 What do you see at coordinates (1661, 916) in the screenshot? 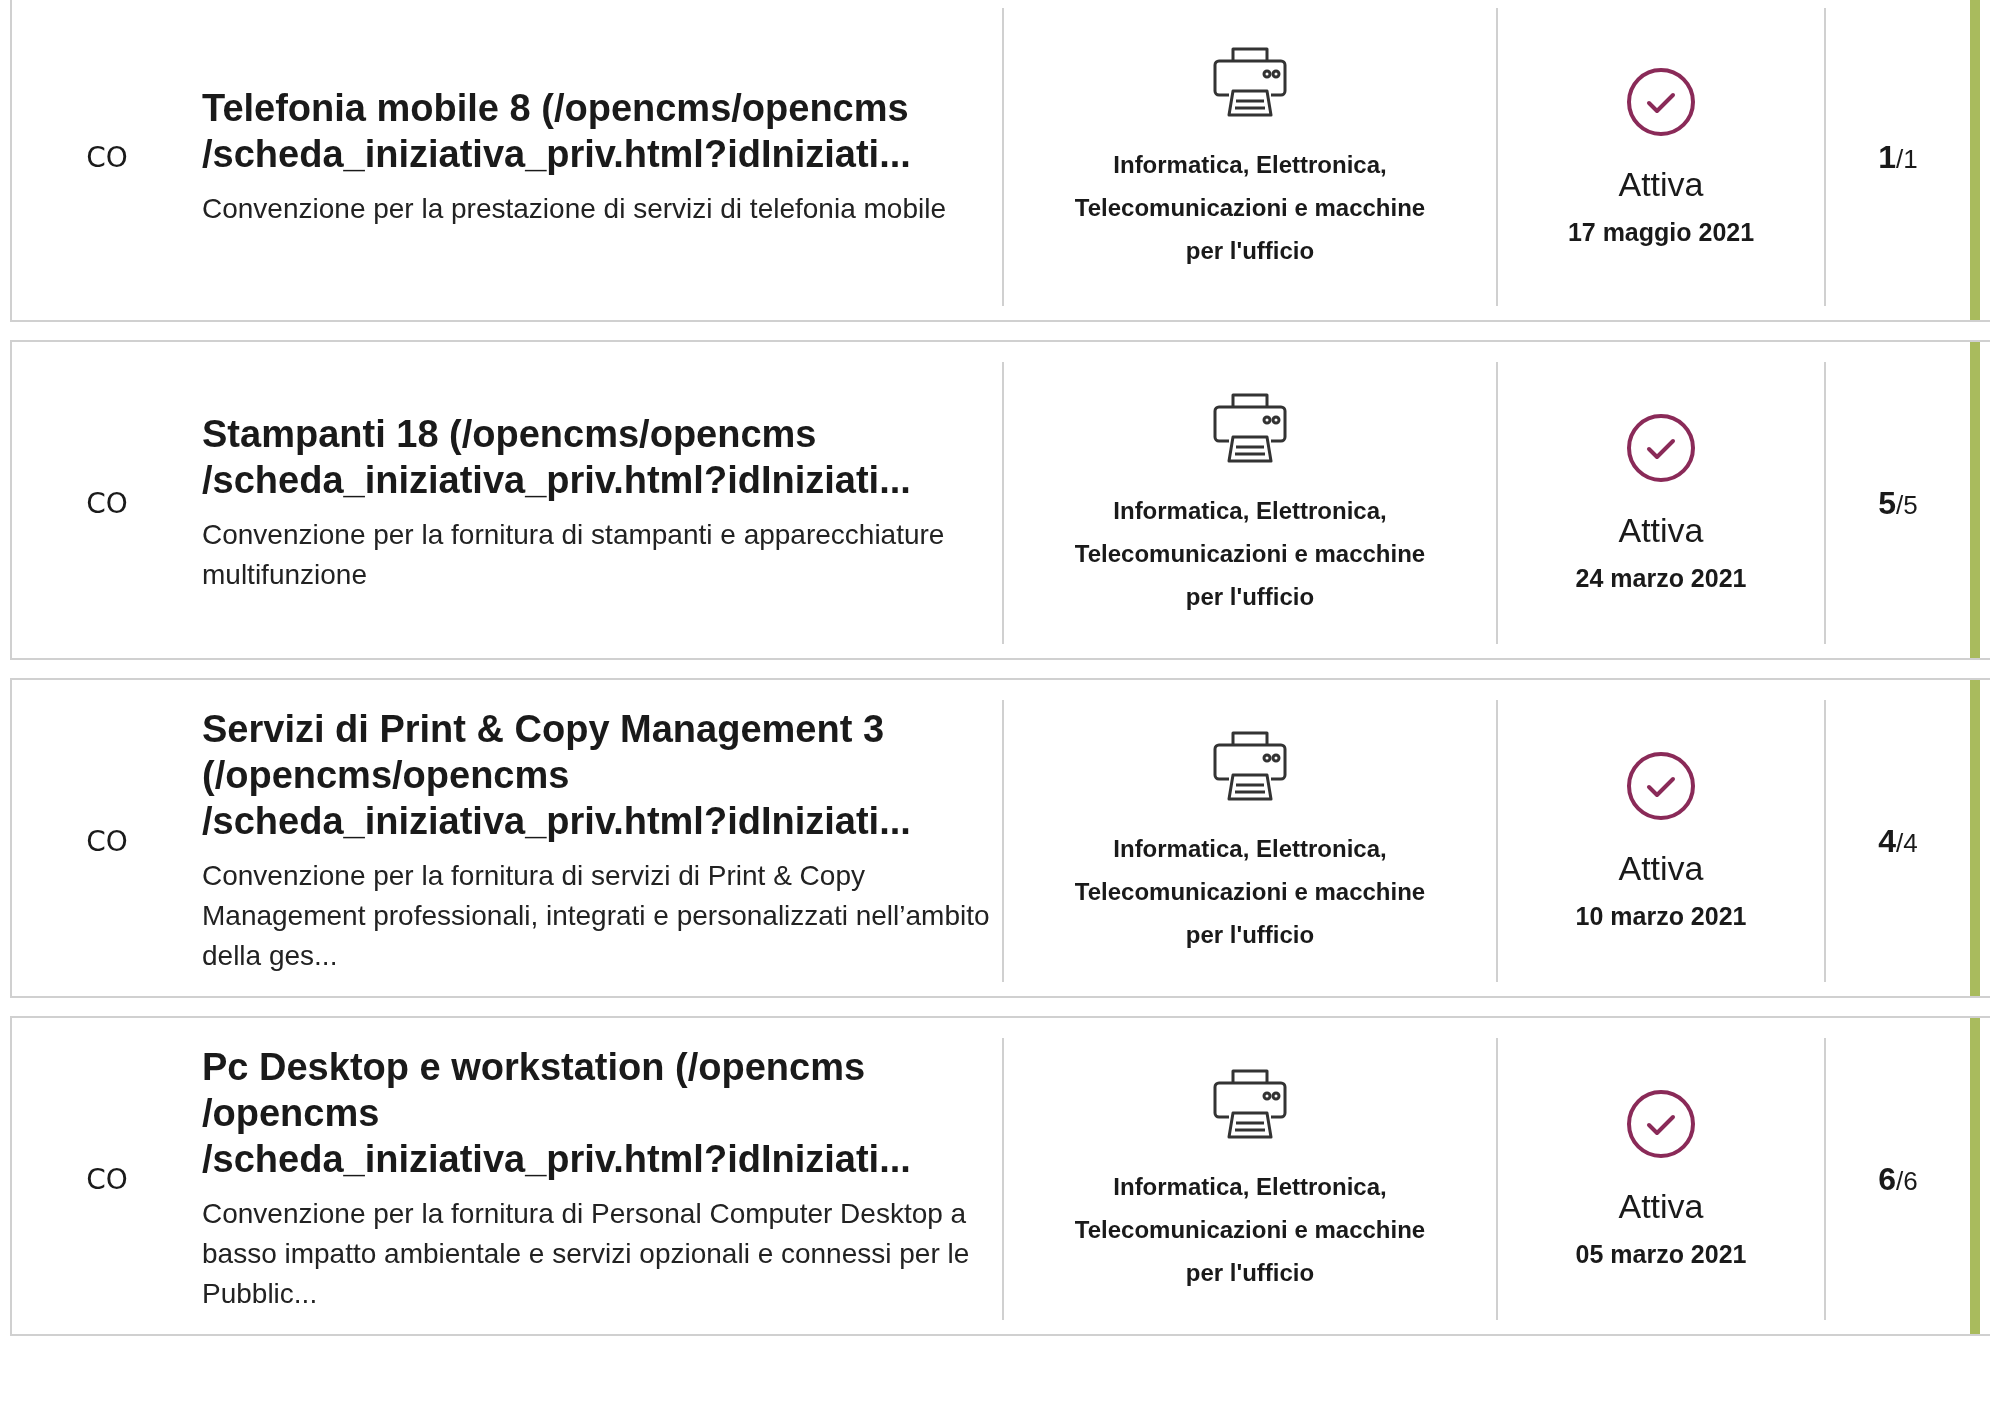
I see `status-date: 10 marzo 2021` at bounding box center [1661, 916].